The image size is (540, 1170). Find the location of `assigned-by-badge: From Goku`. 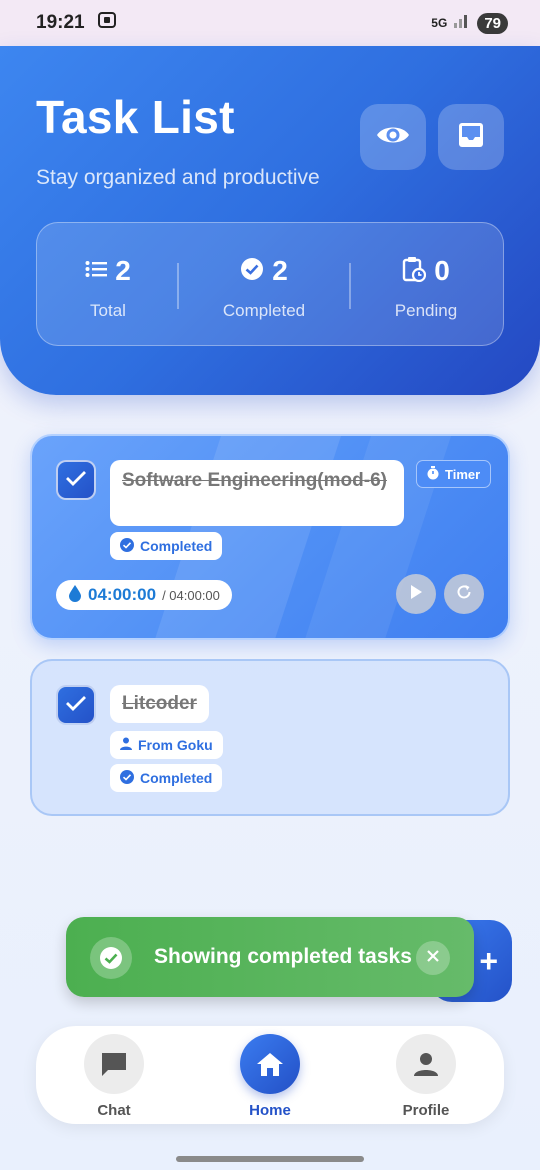

assigned-by-badge: From Goku is located at coordinates (166, 745).